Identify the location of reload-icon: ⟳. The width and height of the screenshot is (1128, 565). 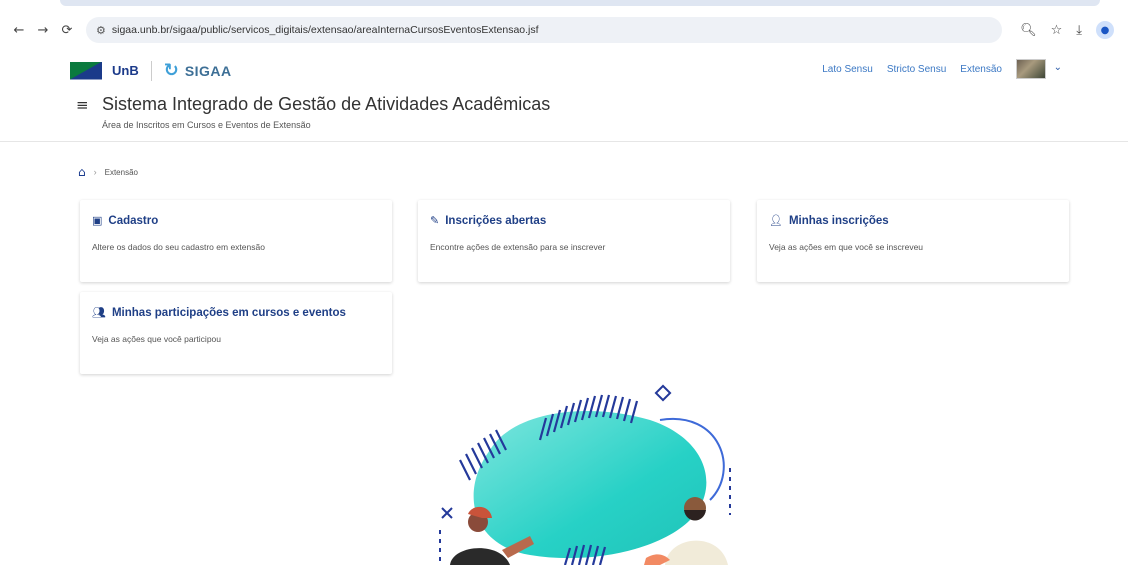
(67, 30).